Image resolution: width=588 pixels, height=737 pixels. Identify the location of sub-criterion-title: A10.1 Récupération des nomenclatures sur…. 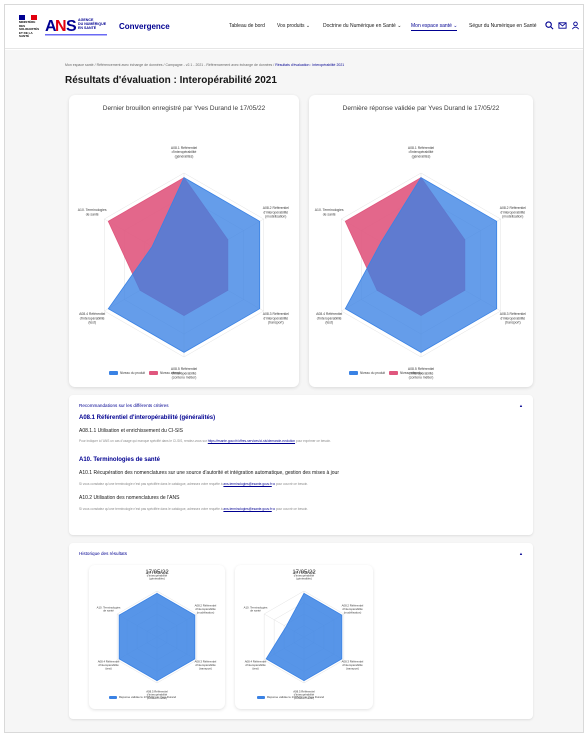
(209, 473).